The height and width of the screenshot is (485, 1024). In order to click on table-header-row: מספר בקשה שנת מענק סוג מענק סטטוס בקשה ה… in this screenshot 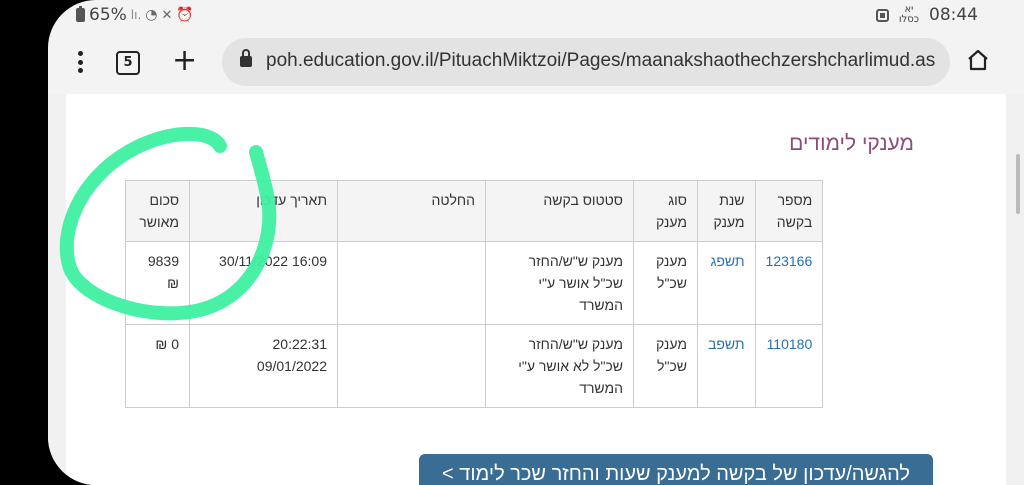, I will do `click(474, 211)`.